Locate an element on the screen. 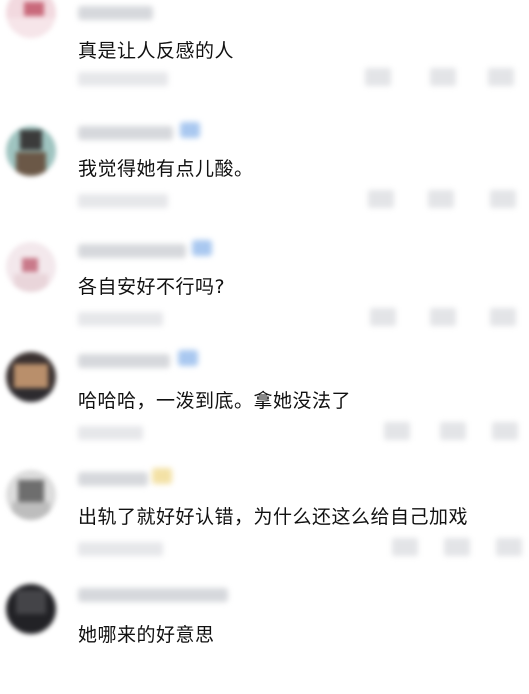  comment-text: 真是让人反感的人 is located at coordinates (156, 51).